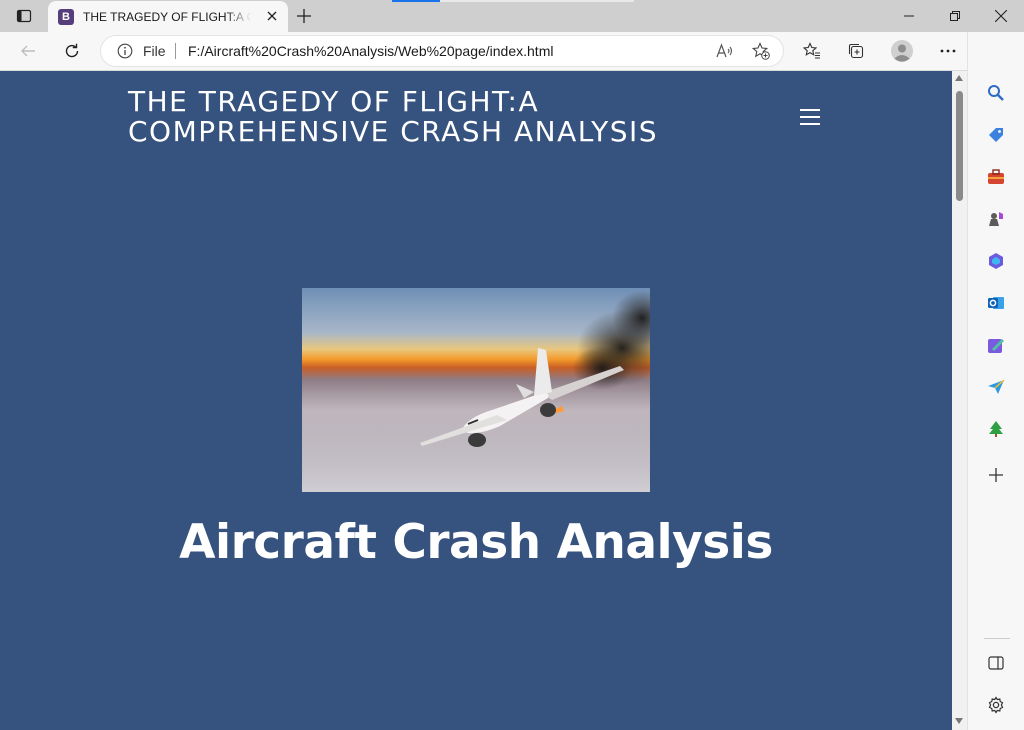 The image size is (1024, 730). What do you see at coordinates (810, 110) in the screenshot?
I see `hamburger-icon` at bounding box center [810, 110].